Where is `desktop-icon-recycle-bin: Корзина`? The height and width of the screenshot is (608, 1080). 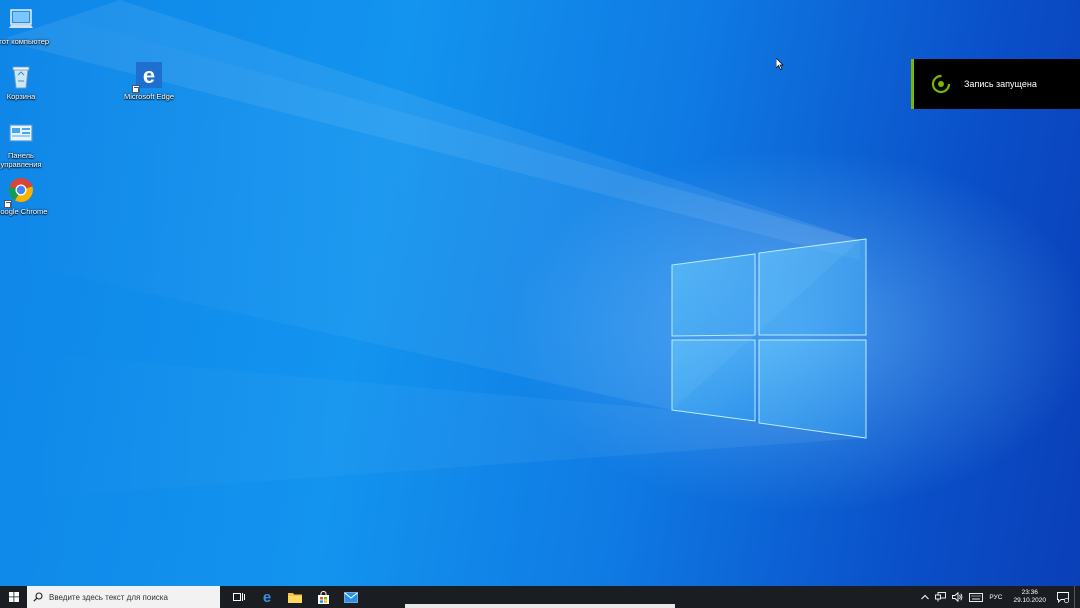 desktop-icon-recycle-bin: Корзина is located at coordinates (25, 81).